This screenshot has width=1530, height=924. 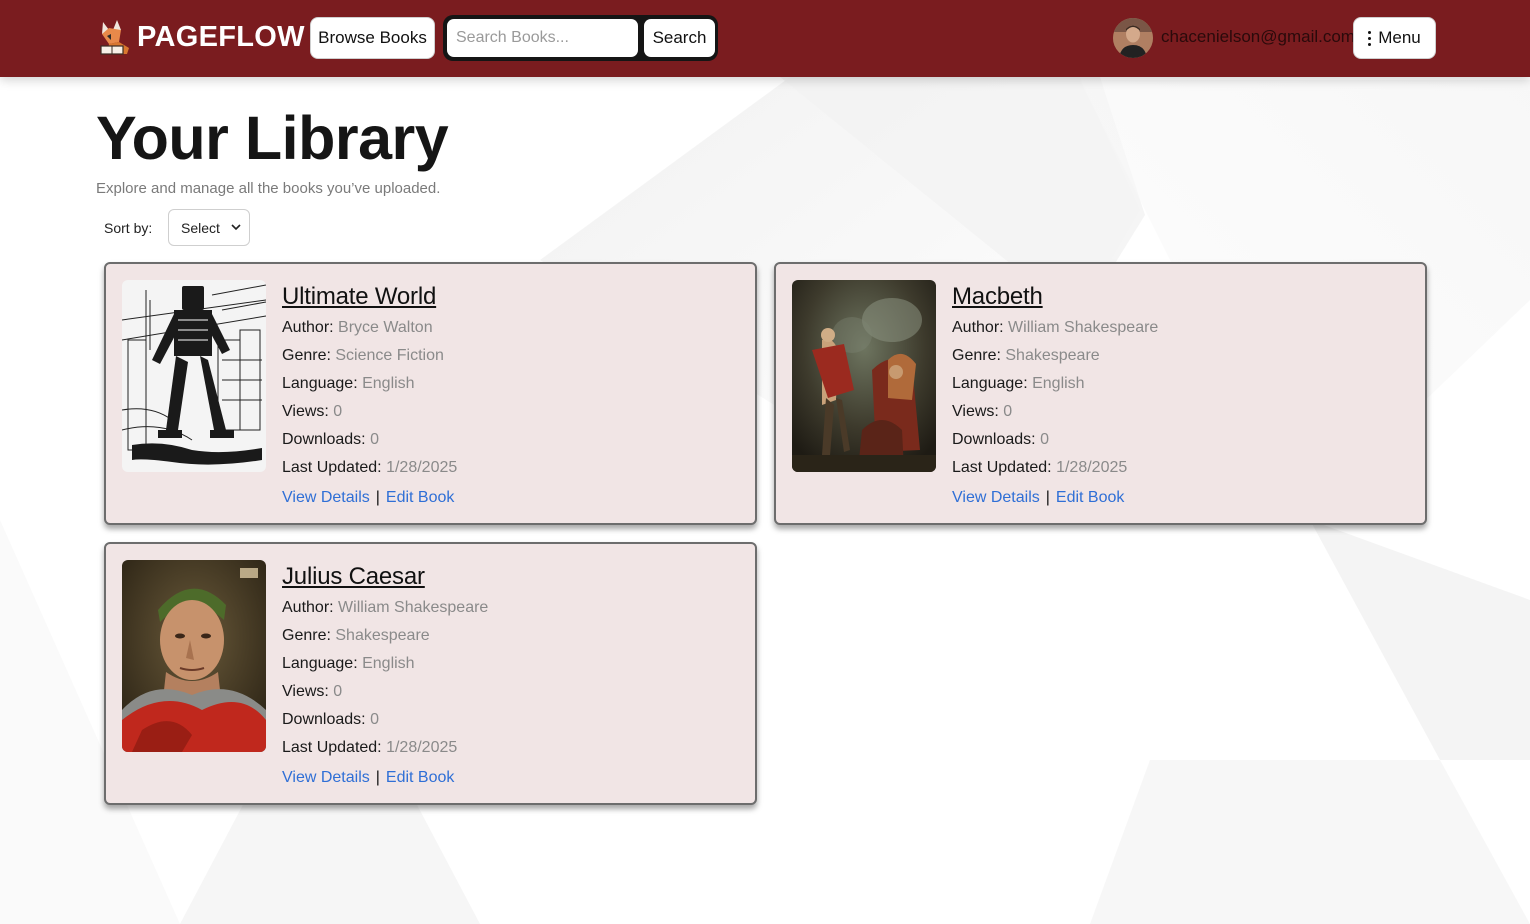 I want to click on chevron-down-icon, so click(x=236, y=227).